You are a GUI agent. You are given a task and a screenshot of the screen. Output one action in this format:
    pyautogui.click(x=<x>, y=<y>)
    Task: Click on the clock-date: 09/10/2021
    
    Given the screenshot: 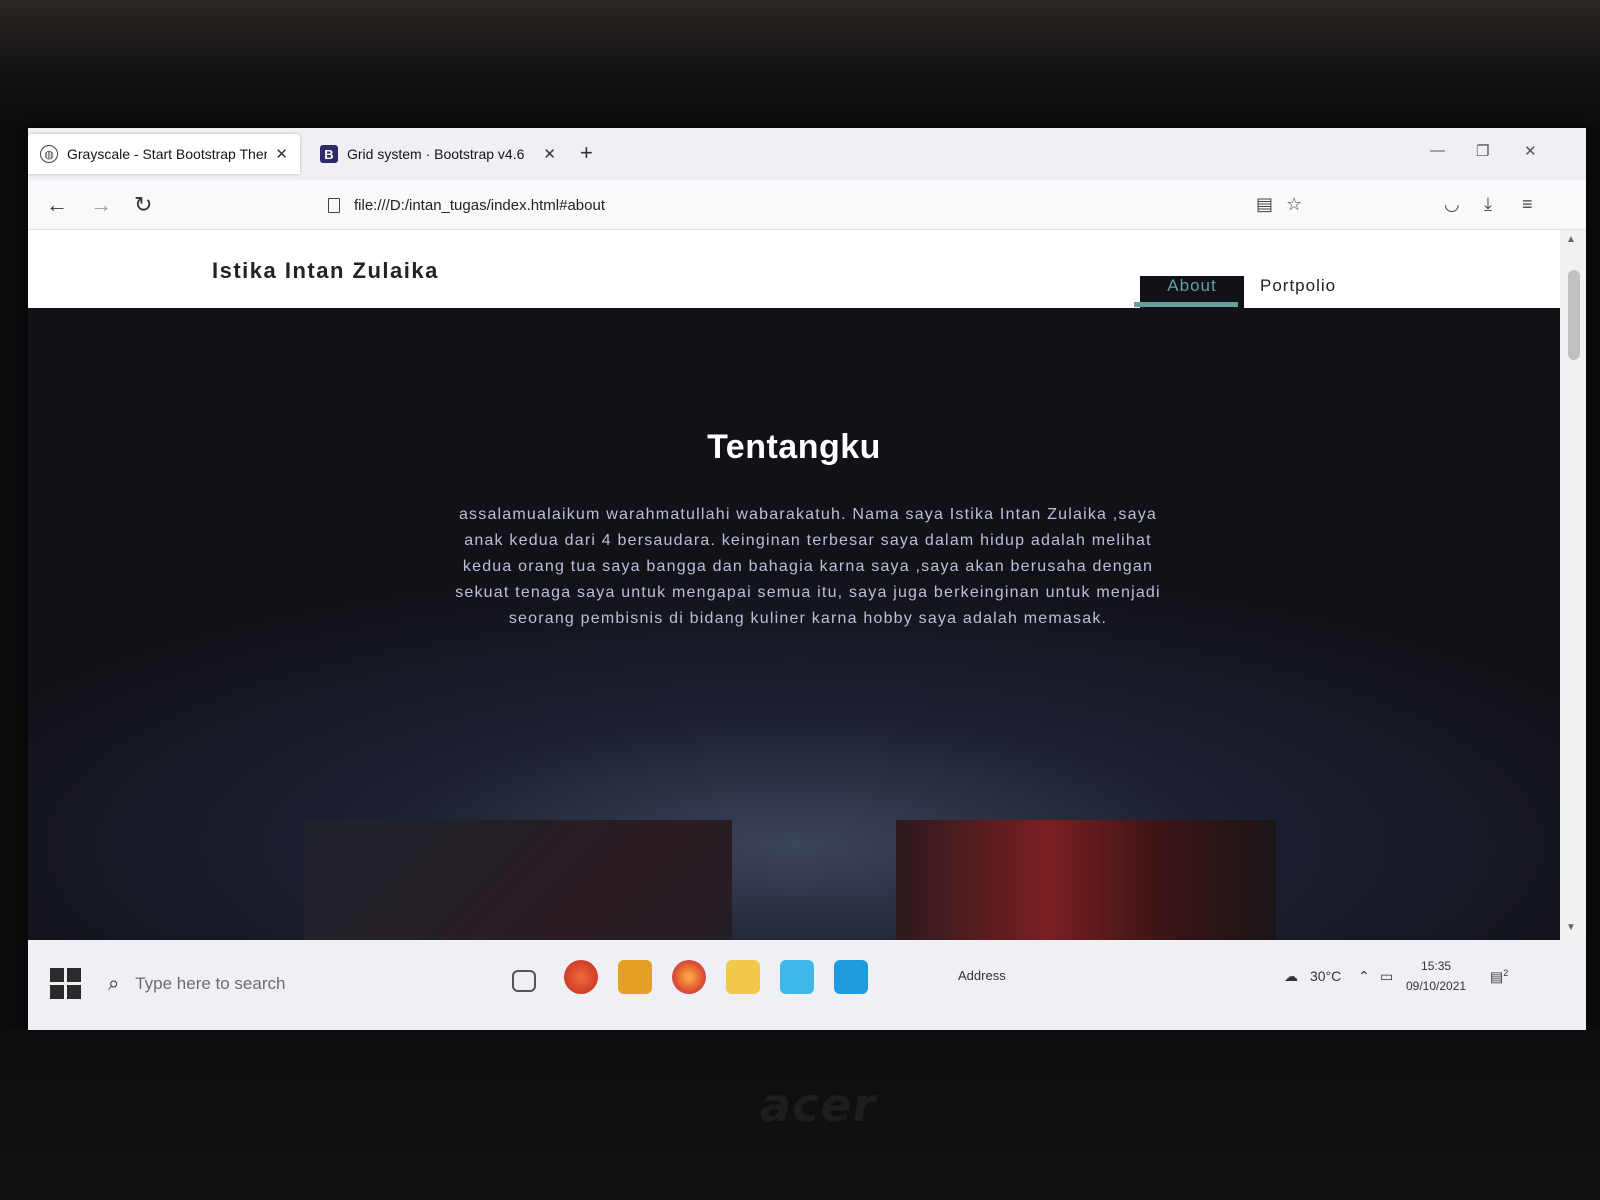 What is the action you would take?
    pyautogui.click(x=1436, y=986)
    